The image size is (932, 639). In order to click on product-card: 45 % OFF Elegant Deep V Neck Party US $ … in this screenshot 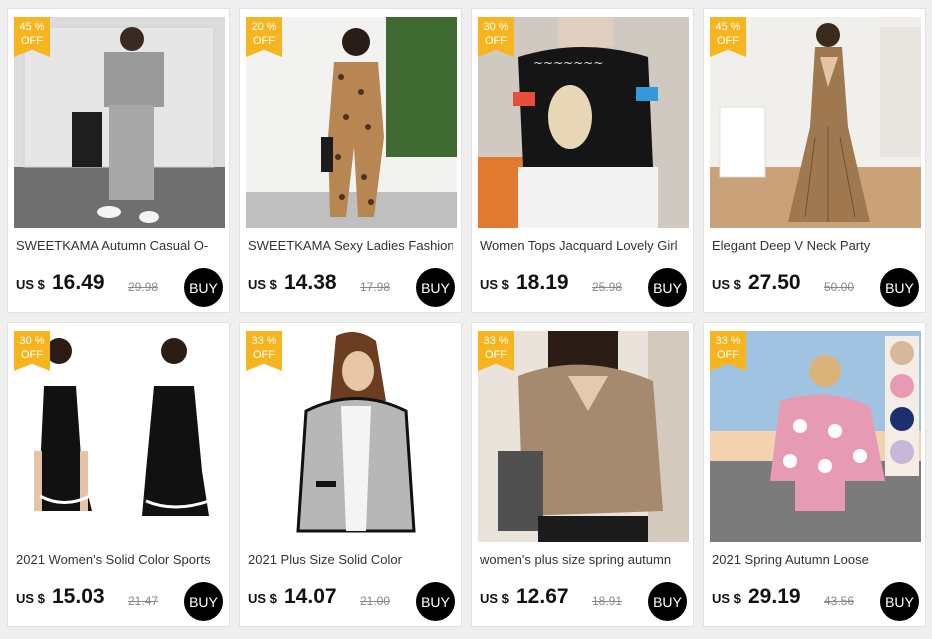, I will do `click(814, 160)`.